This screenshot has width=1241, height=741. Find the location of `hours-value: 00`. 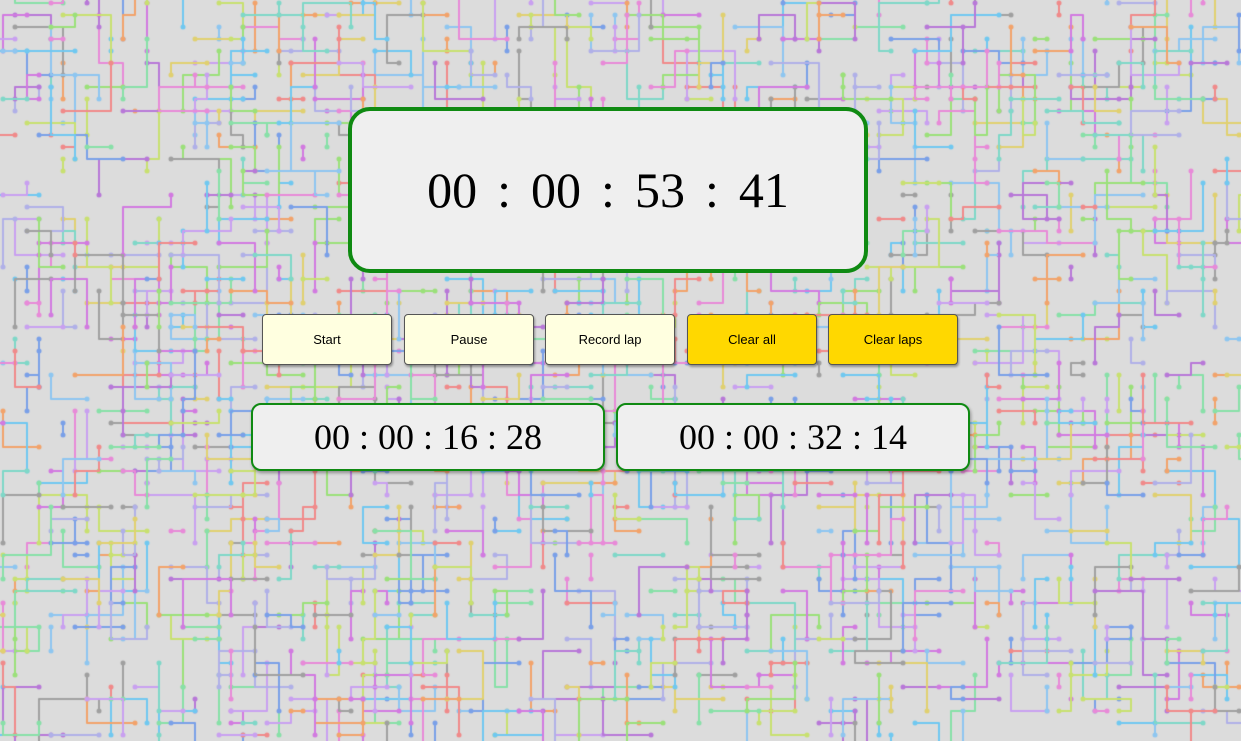

hours-value: 00 is located at coordinates (452, 190).